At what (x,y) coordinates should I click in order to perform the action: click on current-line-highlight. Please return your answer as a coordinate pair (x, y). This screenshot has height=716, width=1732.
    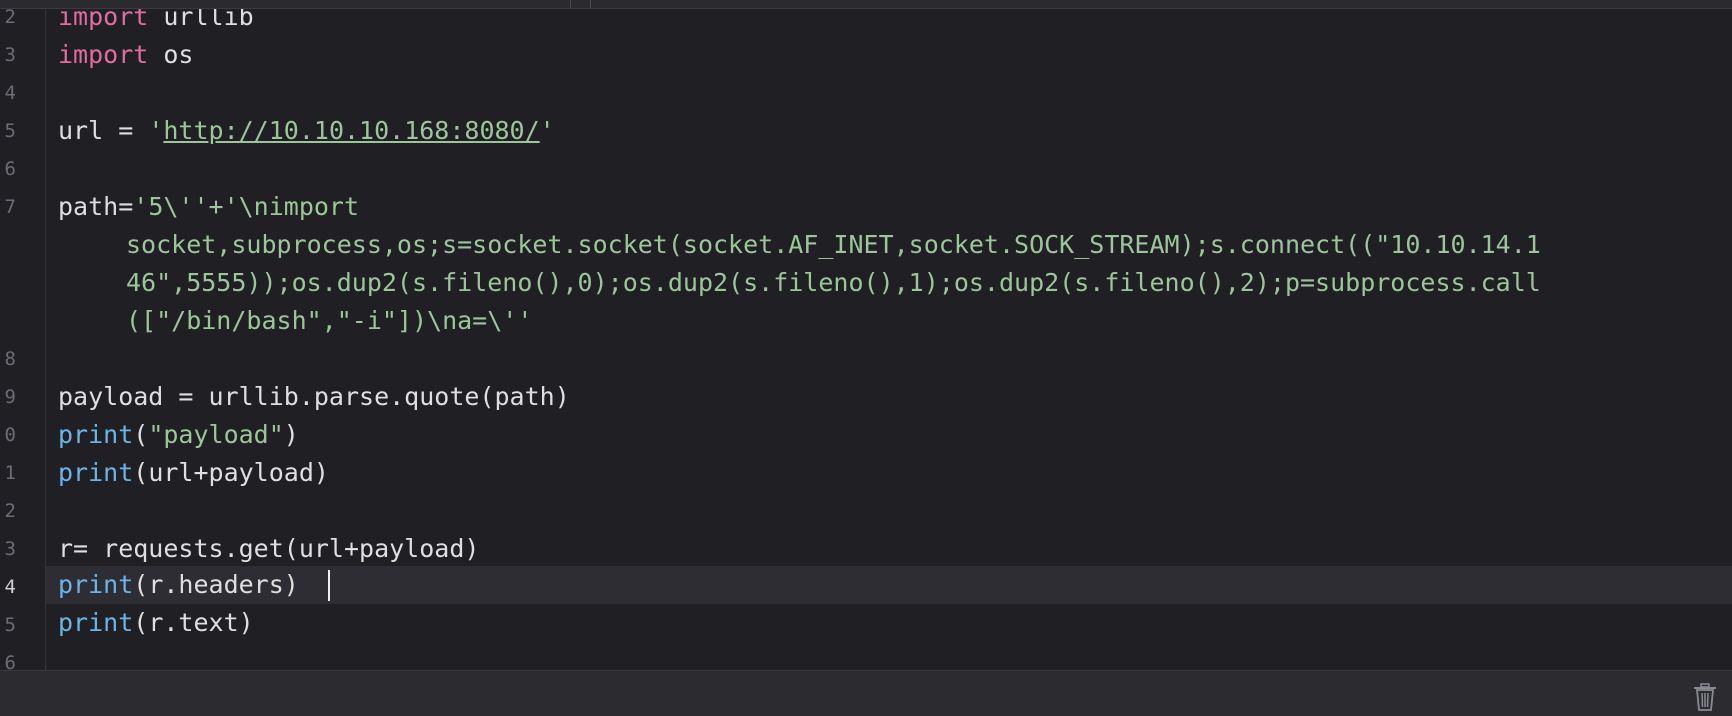
    Looking at the image, I should click on (889, 585).